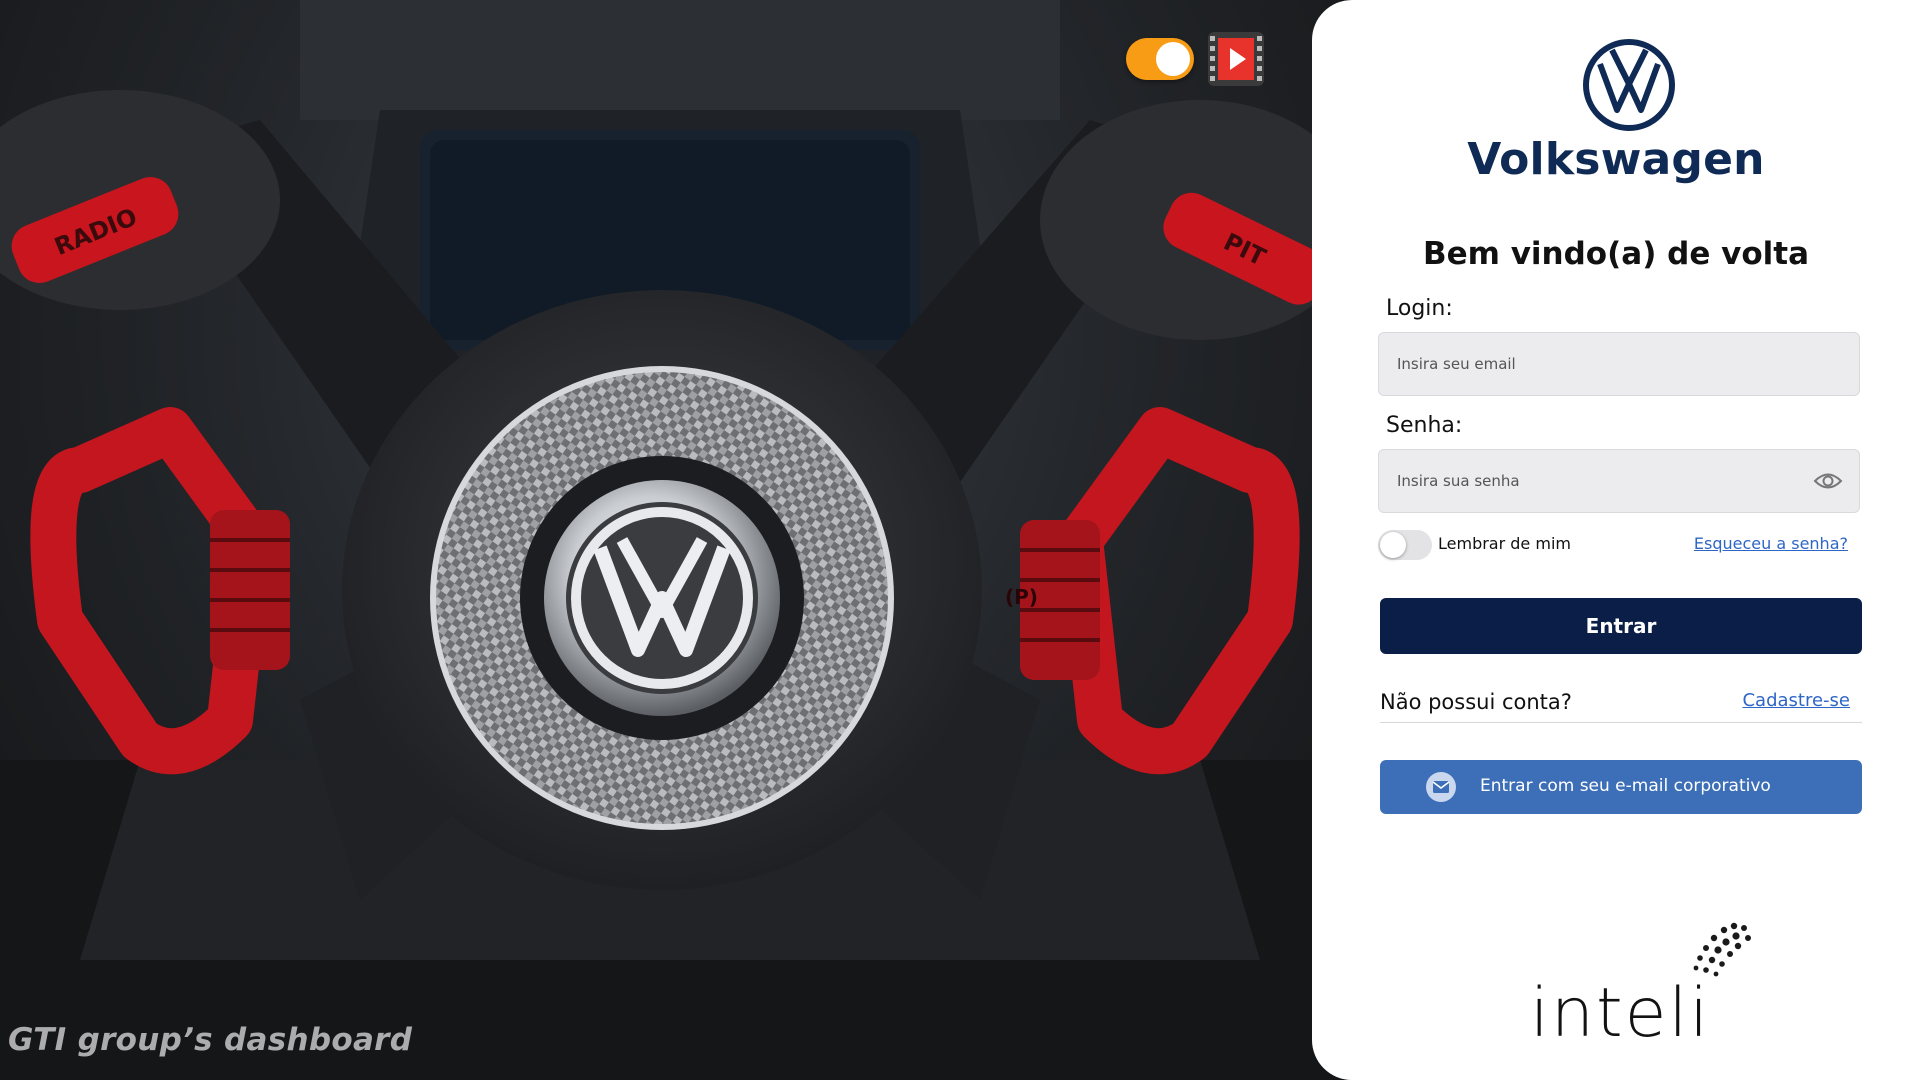  What do you see at coordinates (1616, 159) in the screenshot?
I see `brand-name: Volkswagen` at bounding box center [1616, 159].